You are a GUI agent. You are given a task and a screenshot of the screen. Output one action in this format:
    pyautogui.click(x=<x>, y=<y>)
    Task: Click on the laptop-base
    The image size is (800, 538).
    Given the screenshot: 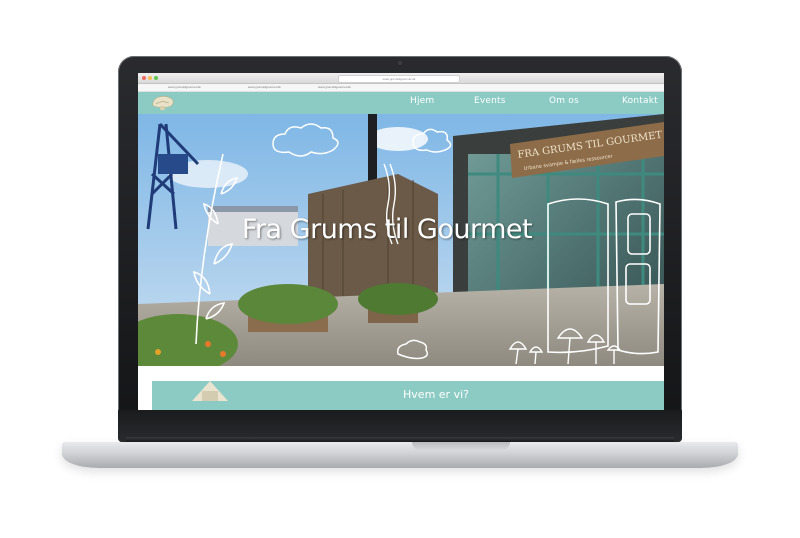 What is the action you would take?
    pyautogui.click(x=400, y=455)
    